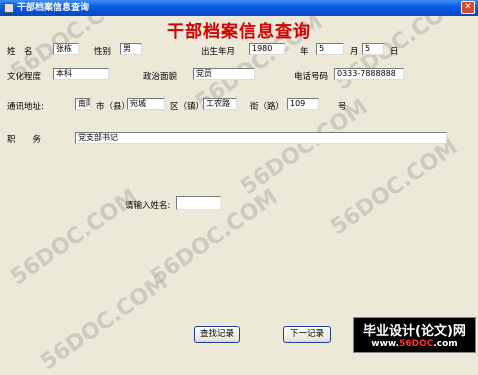 This screenshot has width=478, height=375. What do you see at coordinates (369, 74) in the screenshot?
I see `phone-field: 0333-7888888` at bounding box center [369, 74].